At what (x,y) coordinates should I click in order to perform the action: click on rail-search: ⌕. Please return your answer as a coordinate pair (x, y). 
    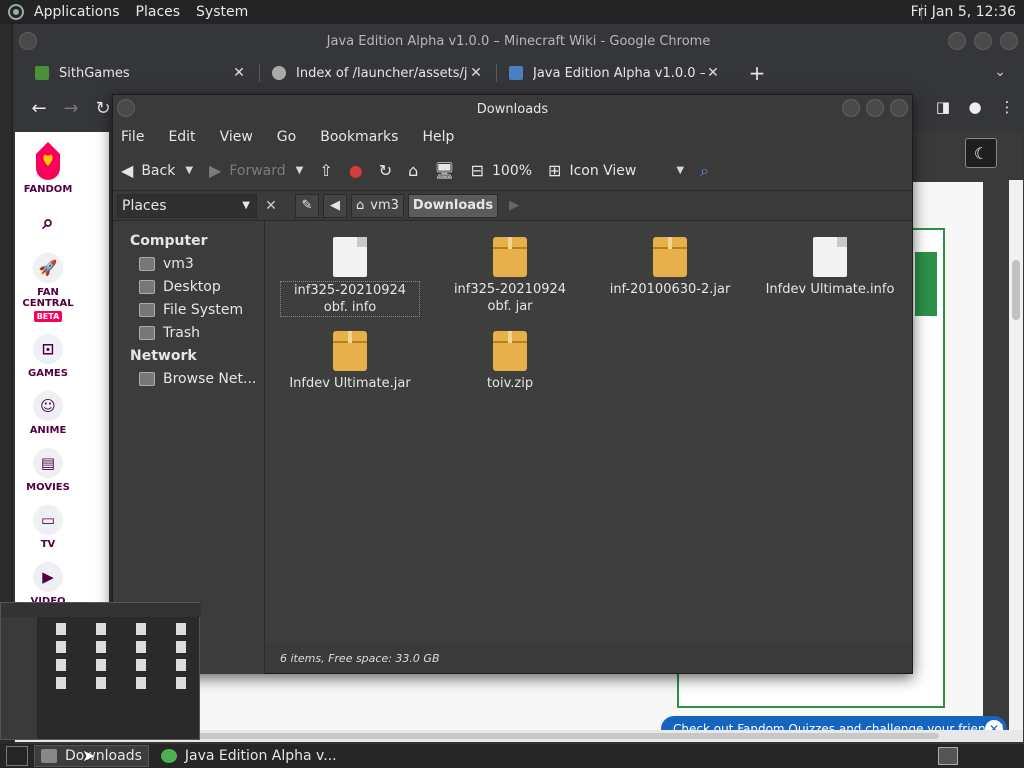
    Looking at the image, I should click on (48, 224).